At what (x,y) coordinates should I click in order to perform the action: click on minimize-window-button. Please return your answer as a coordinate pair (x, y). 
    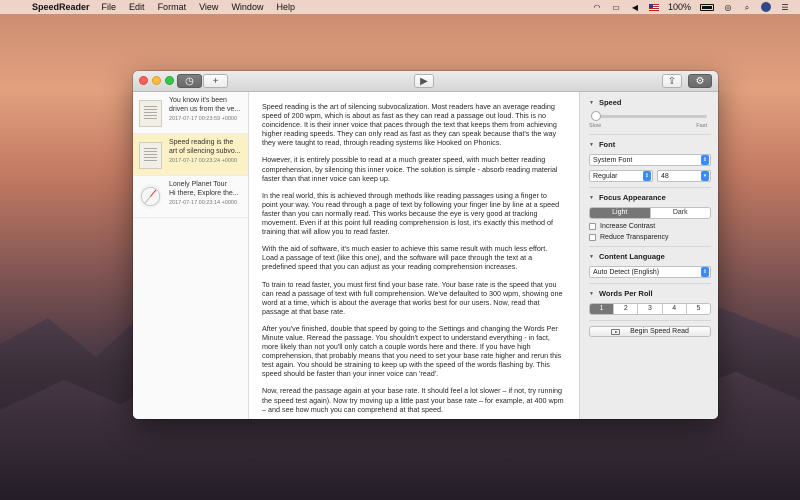
    Looking at the image, I should click on (156, 80).